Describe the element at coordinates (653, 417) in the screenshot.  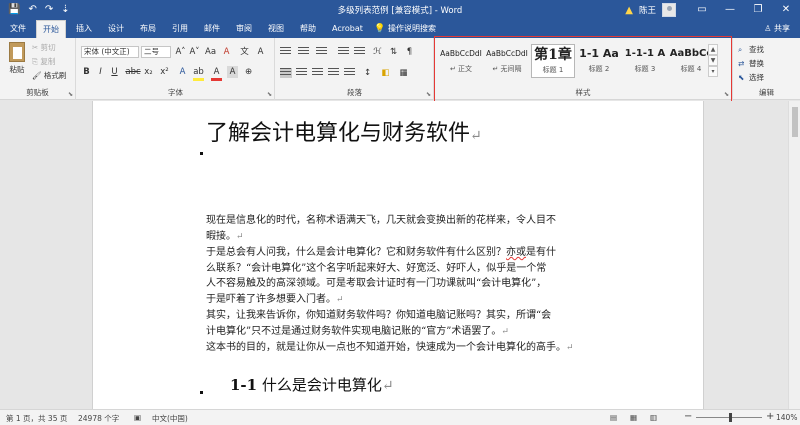
I see `web-layout-icon: ▥` at that location.